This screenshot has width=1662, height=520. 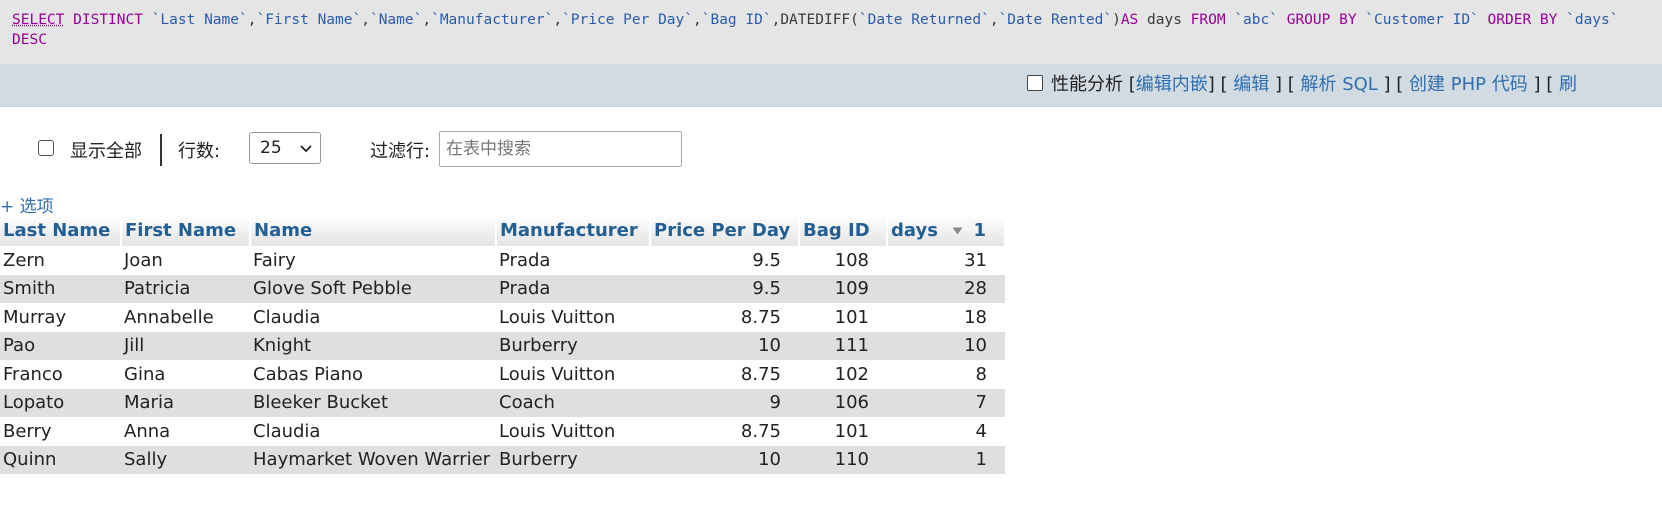 I want to click on table-row: Berry Anna Claudia Louis Vuitton 8.75 101 4, so click(x=502, y=431).